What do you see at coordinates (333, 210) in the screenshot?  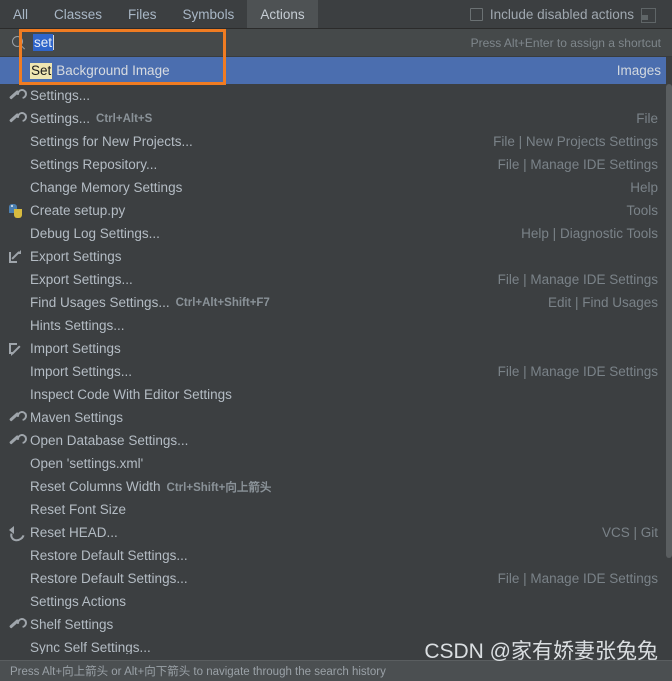 I see `result-row: Create setup.py Tools` at bounding box center [333, 210].